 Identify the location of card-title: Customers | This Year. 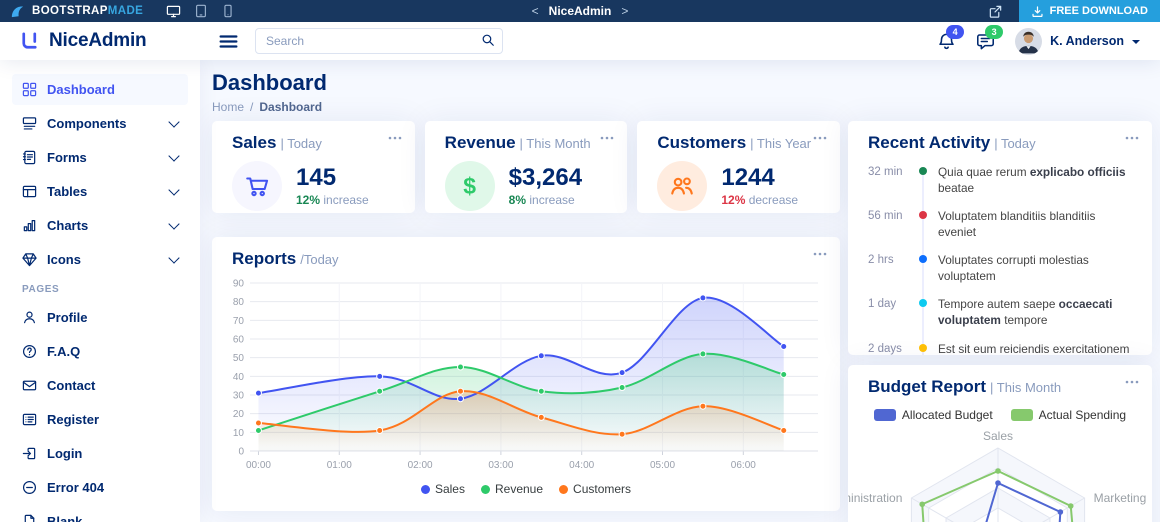
(738, 137).